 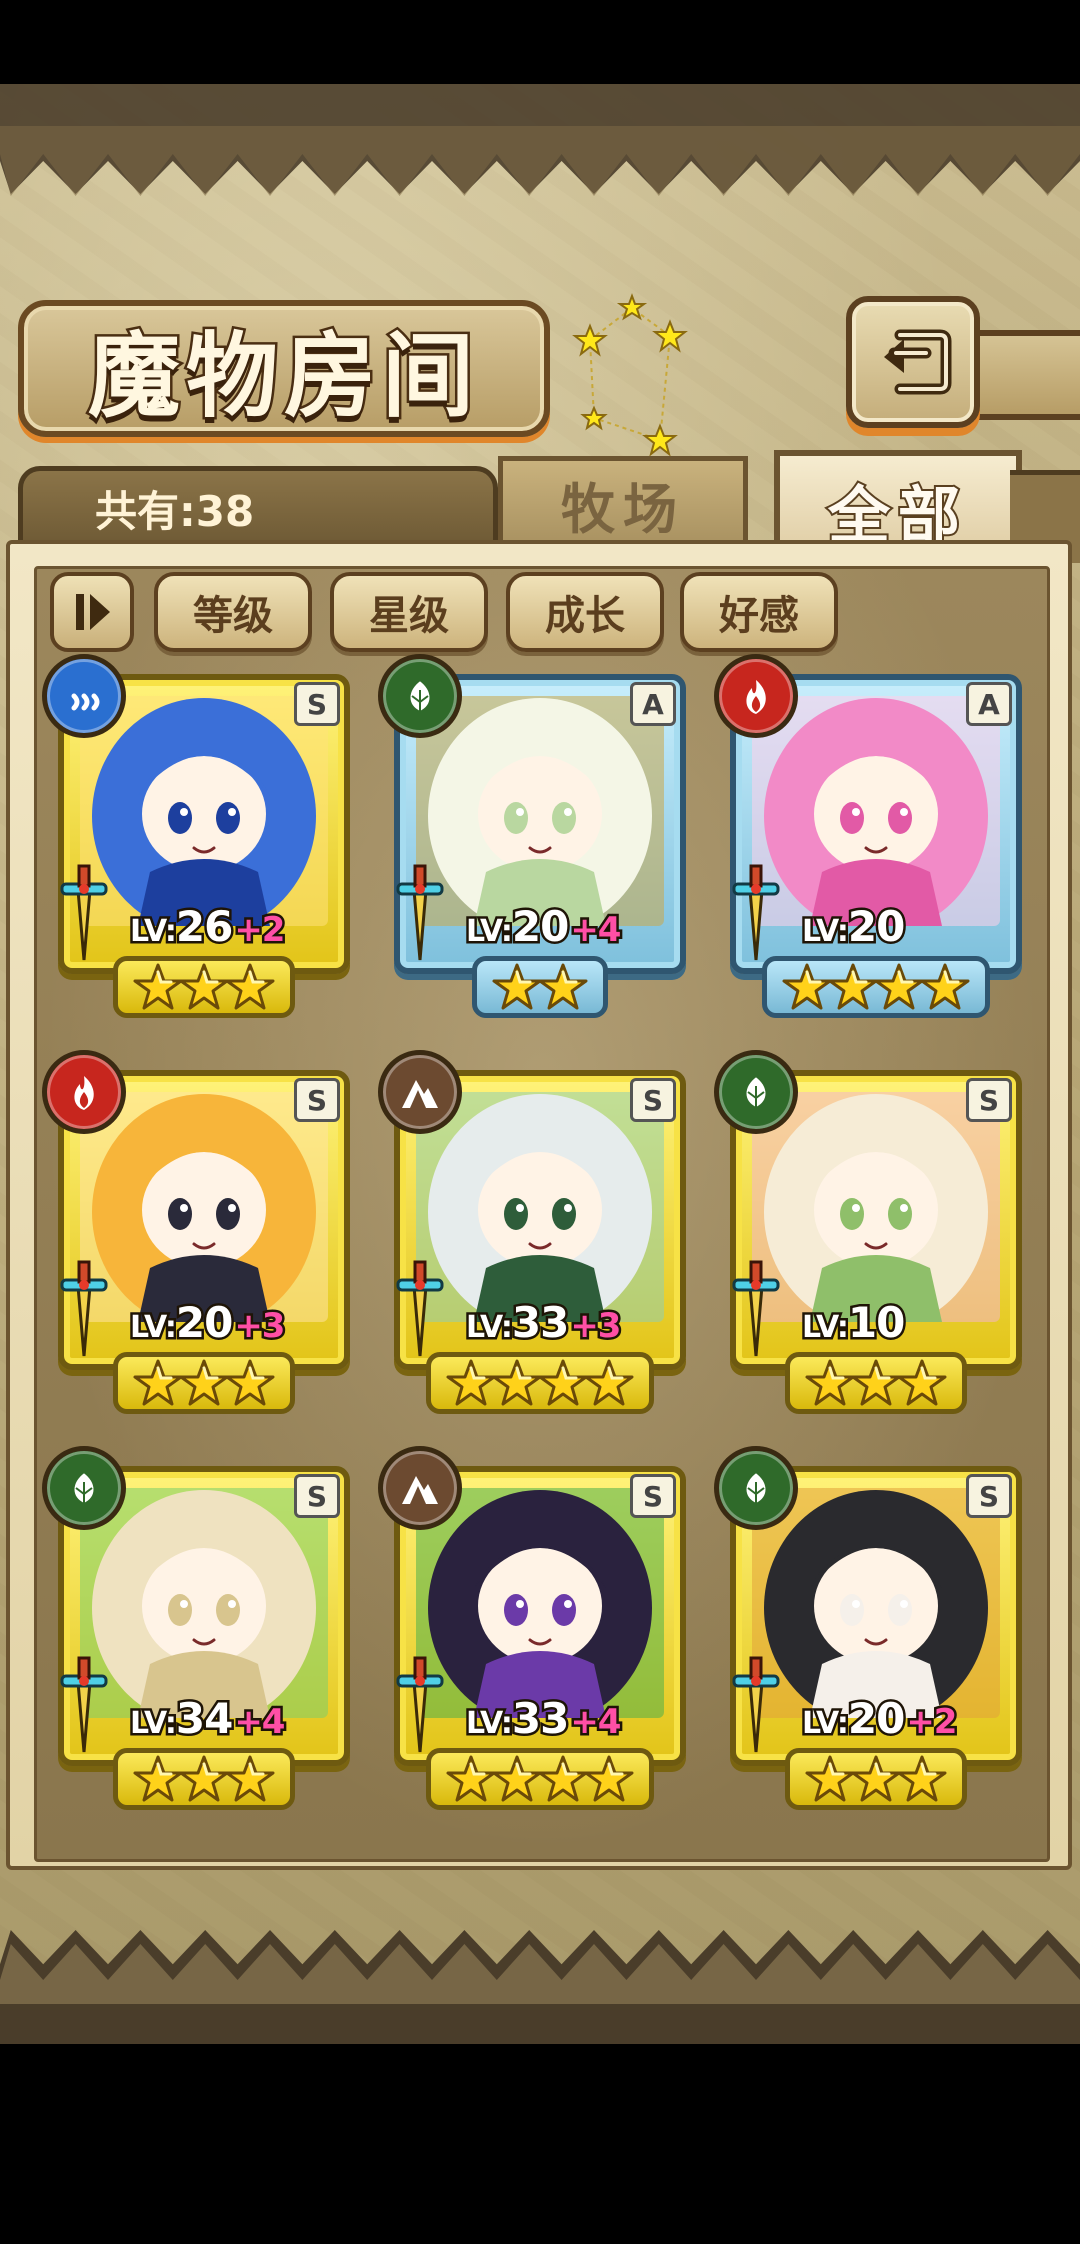 What do you see at coordinates (204, 1719) in the screenshot?
I see `level-value: 34` at bounding box center [204, 1719].